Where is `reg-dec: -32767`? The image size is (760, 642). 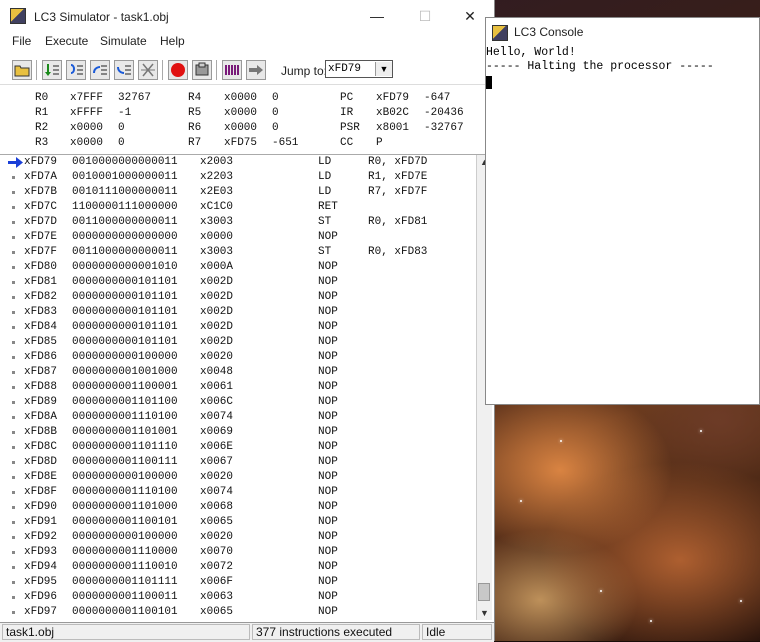
reg-dec: -32767 is located at coordinates (444, 128).